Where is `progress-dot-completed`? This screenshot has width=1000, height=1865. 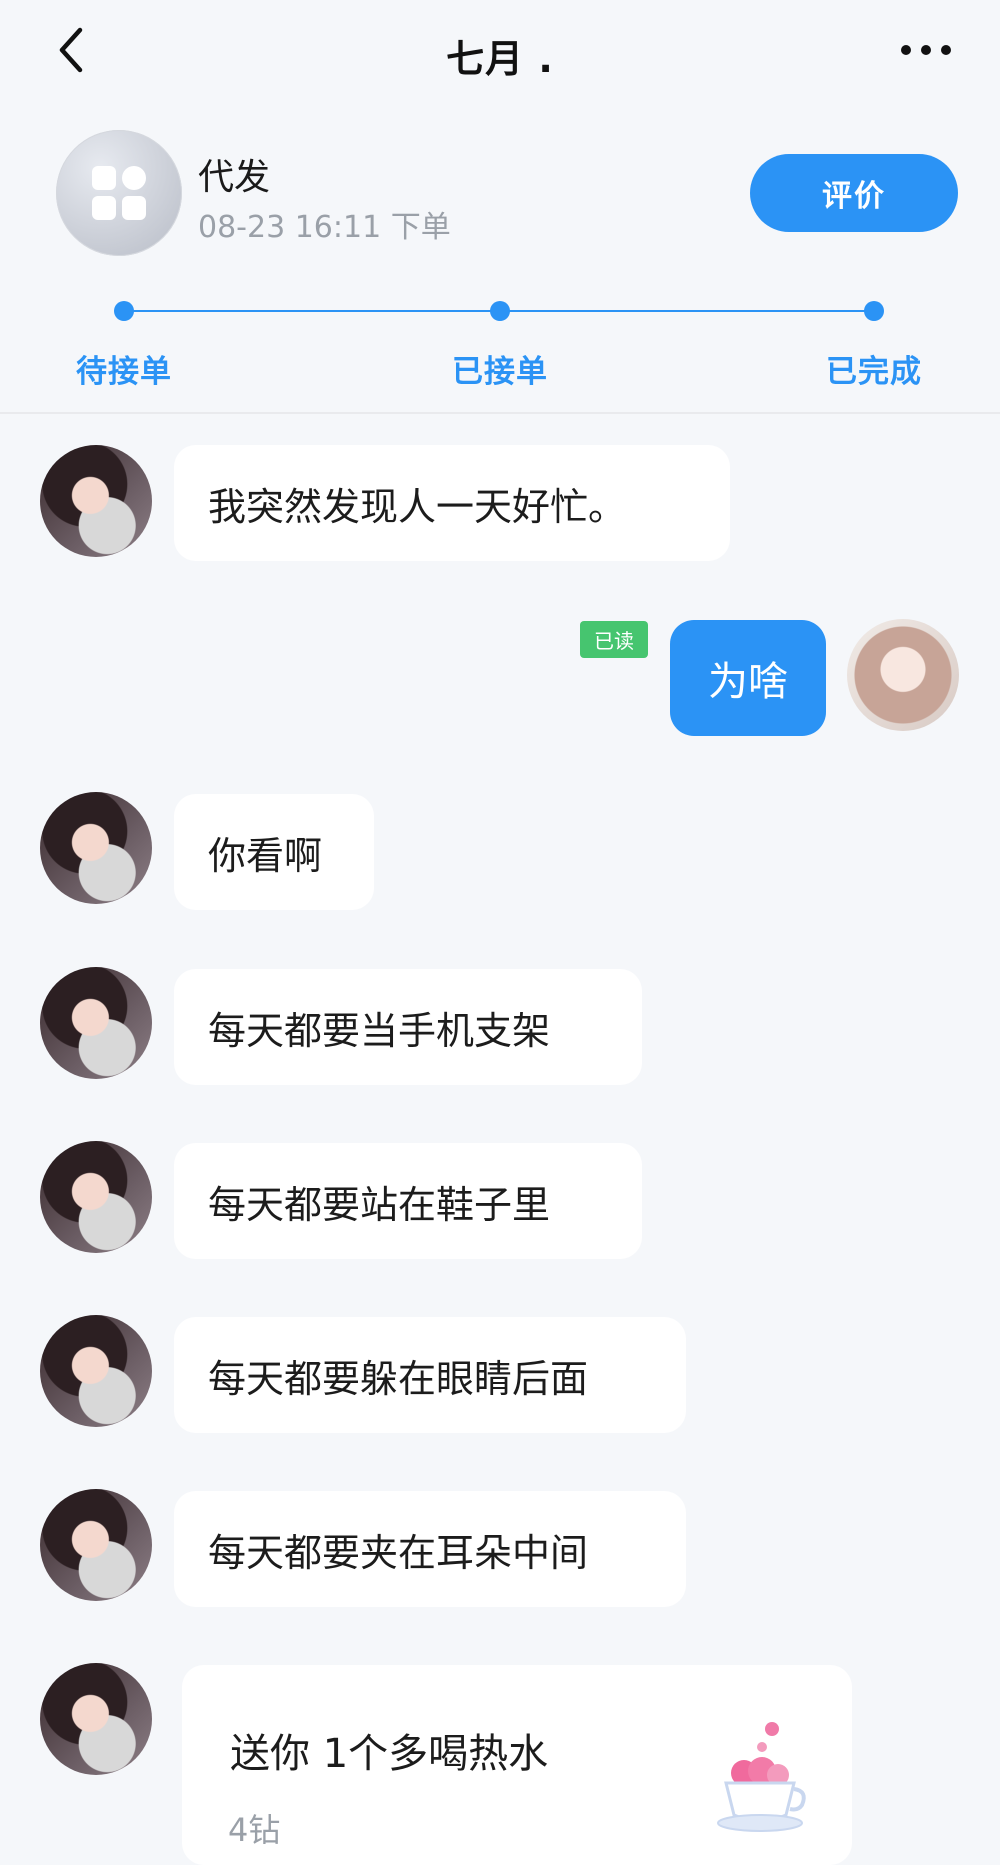 progress-dot-completed is located at coordinates (874, 311).